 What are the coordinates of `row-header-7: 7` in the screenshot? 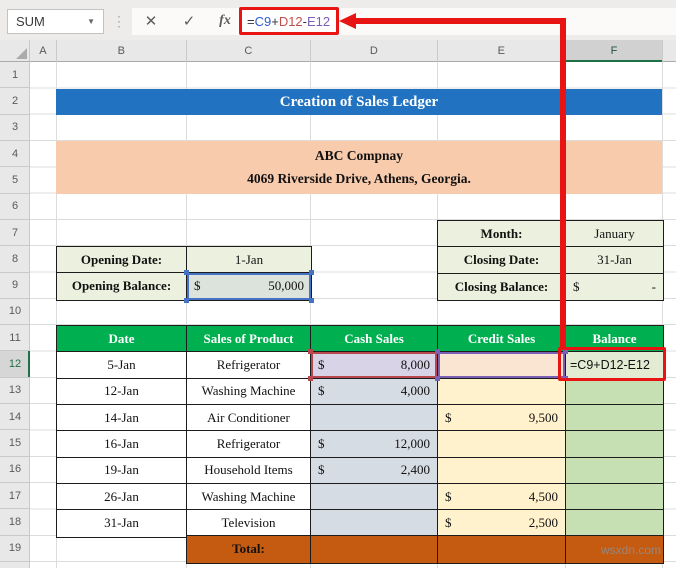 It's located at (15, 233).